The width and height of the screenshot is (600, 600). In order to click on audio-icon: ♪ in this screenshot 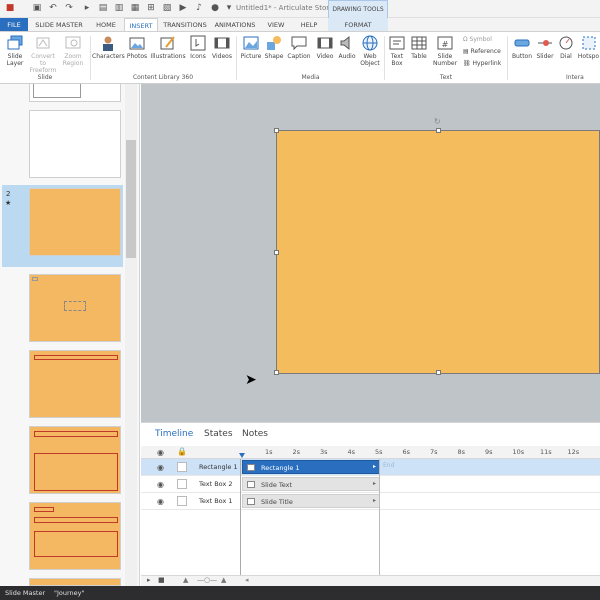, I will do `click(199, 8)`.